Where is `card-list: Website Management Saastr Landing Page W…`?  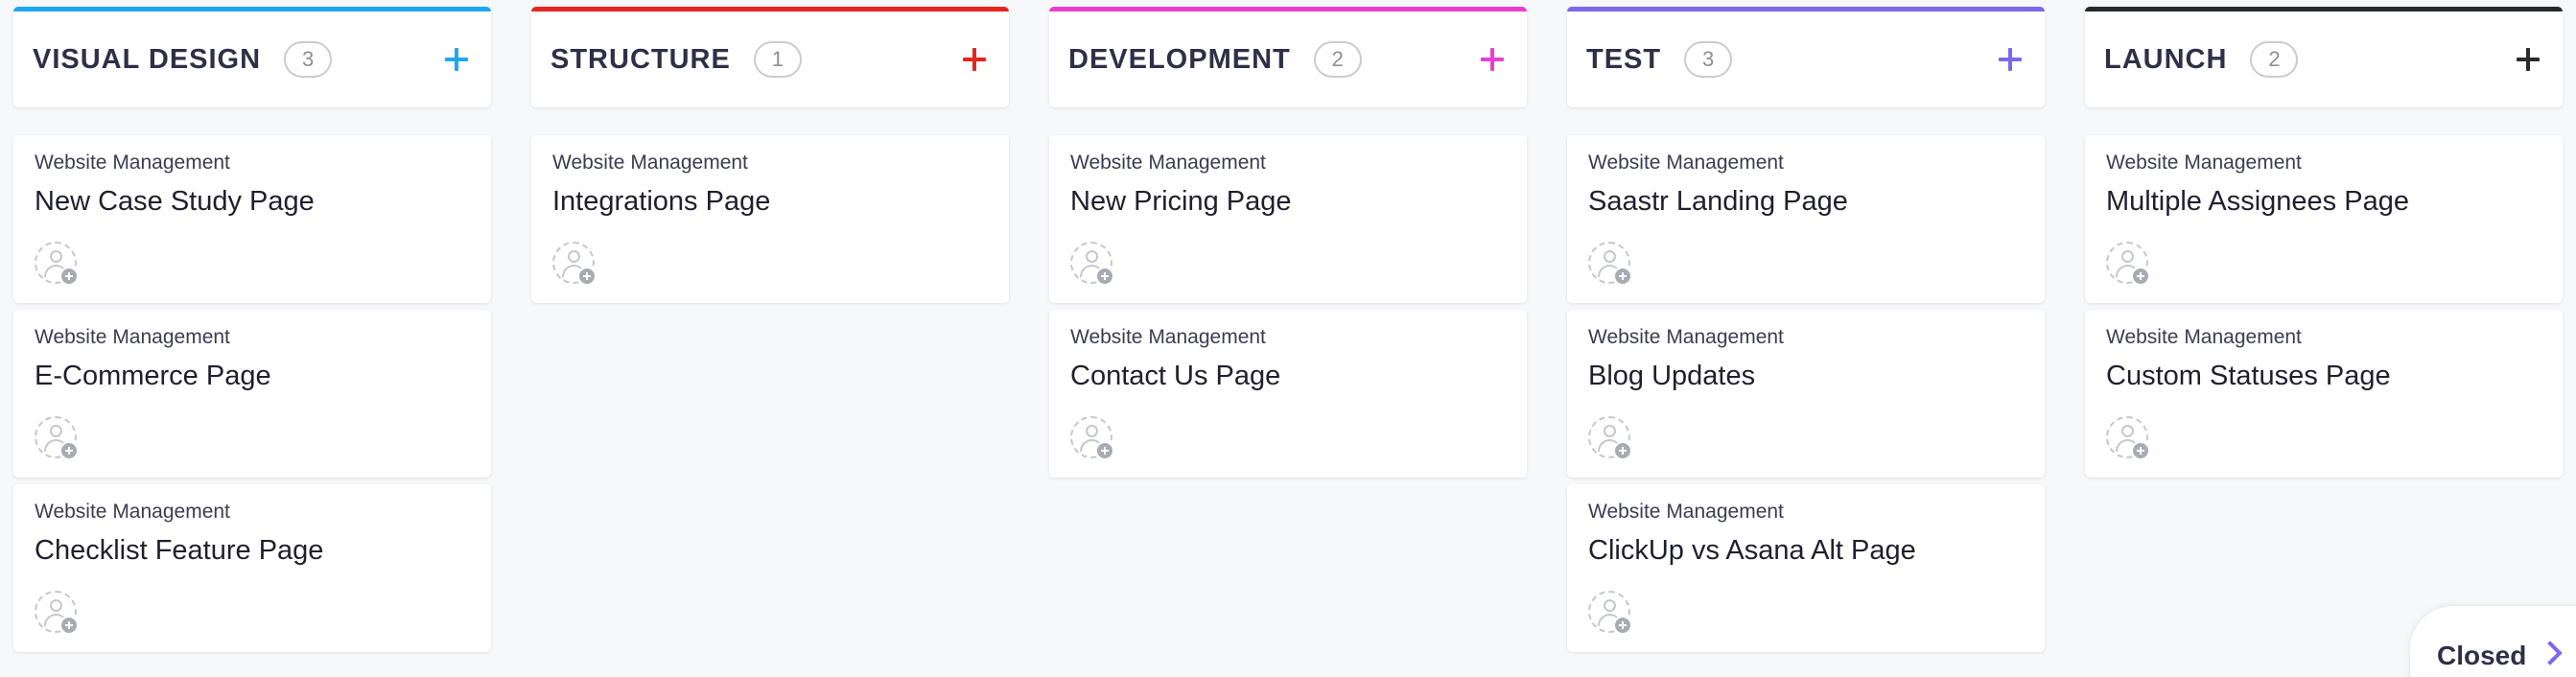 card-list: Website Management Saastr Landing Page W… is located at coordinates (1806, 394).